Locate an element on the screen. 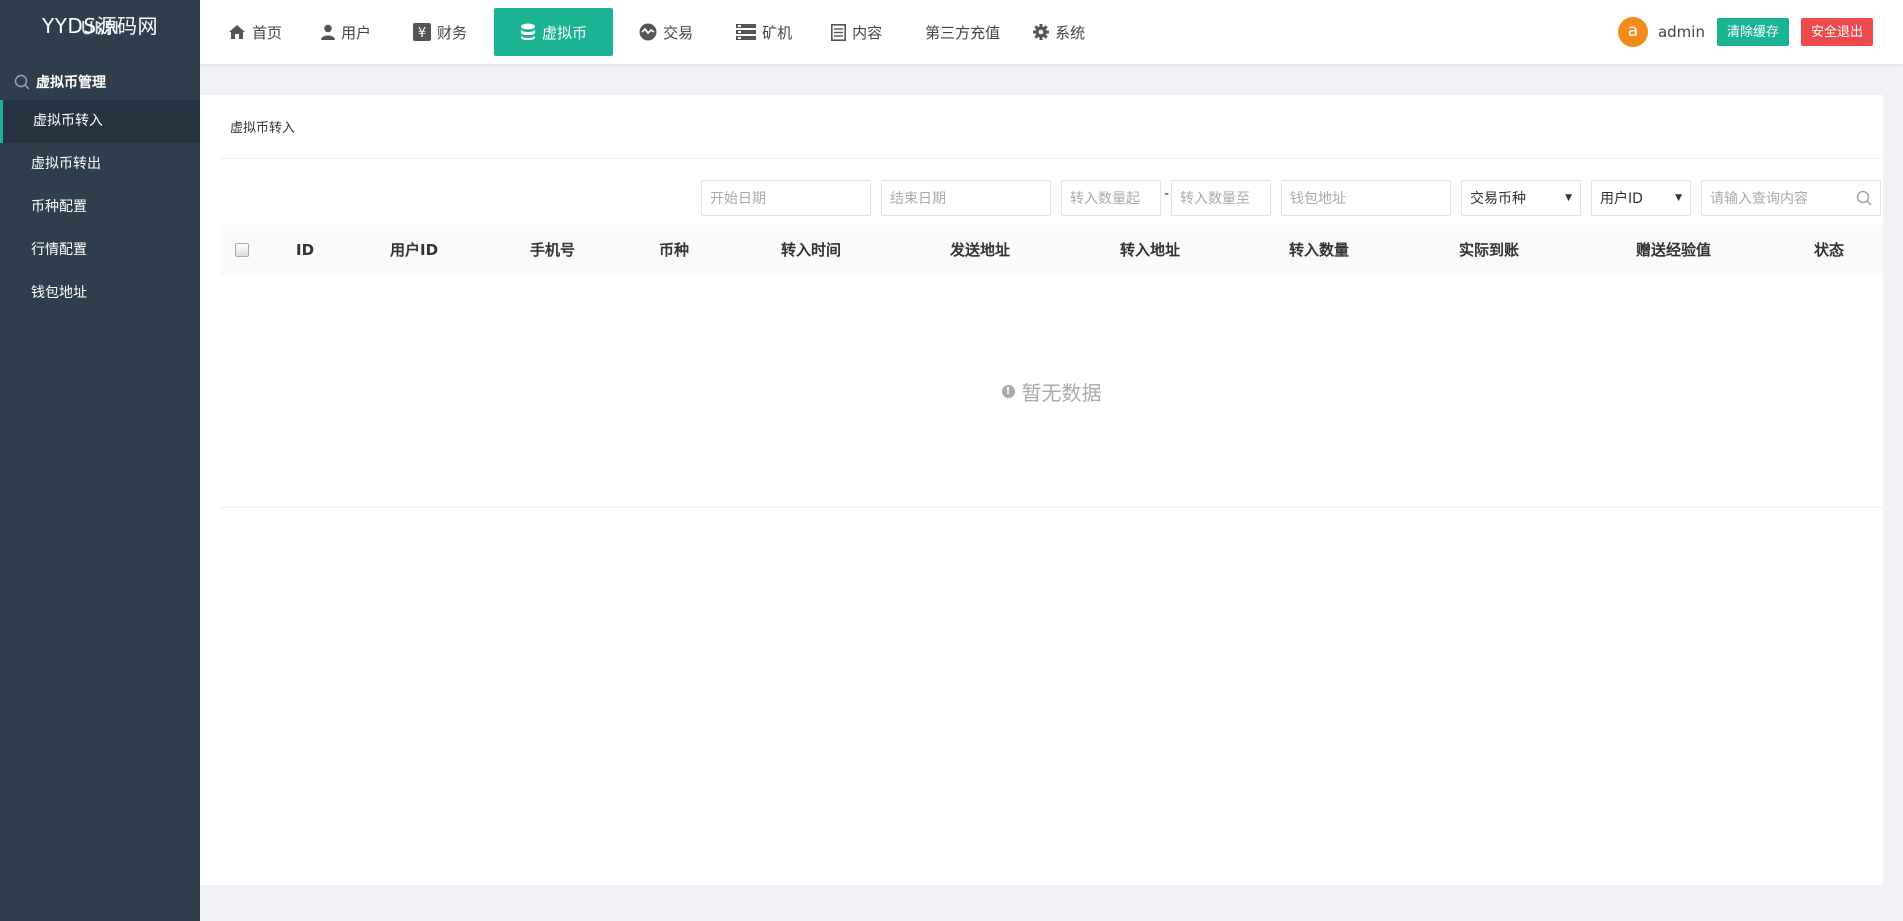  nav-item-trade: 交易 is located at coordinates (666, 32).